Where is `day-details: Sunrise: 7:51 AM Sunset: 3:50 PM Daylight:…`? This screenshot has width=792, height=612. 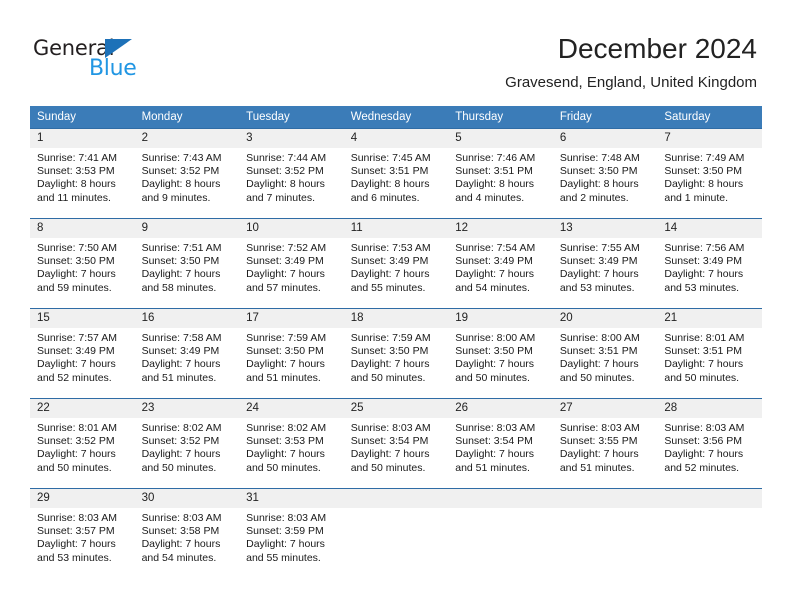 day-details: Sunrise: 7:51 AM Sunset: 3:50 PM Daylight:… is located at coordinates (187, 266).